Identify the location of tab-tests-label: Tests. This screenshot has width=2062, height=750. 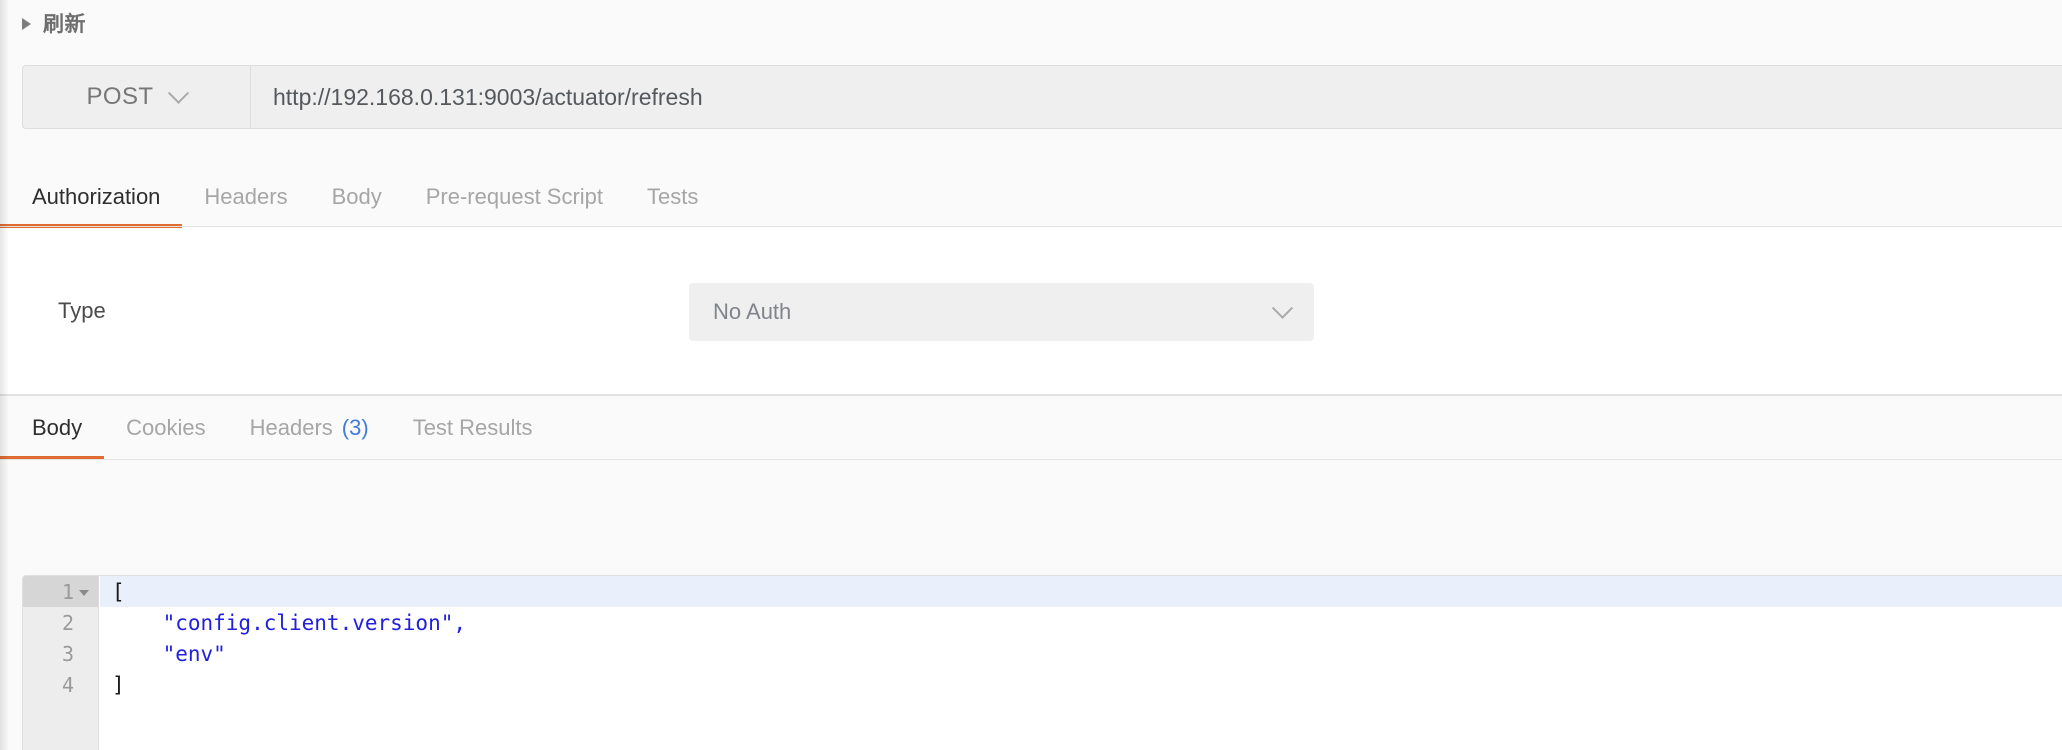
(673, 196).